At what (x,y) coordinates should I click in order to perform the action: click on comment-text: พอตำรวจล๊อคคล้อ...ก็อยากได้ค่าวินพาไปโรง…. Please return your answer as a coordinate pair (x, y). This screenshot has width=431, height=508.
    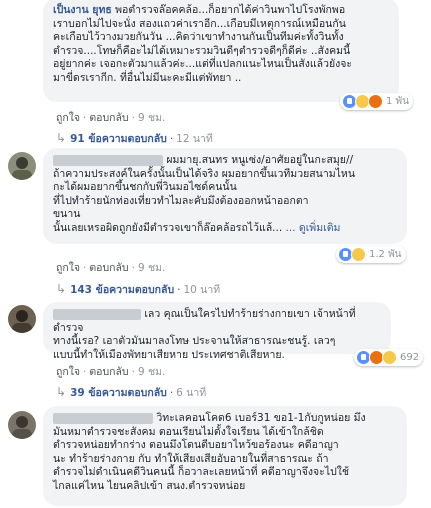
    Looking at the image, I should click on (230, 10).